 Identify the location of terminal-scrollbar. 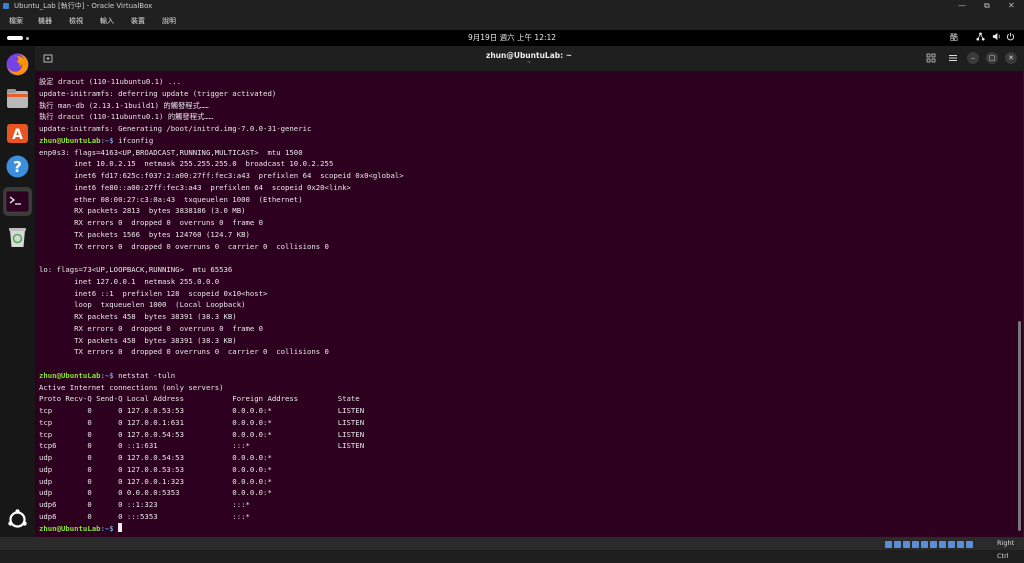
(1019, 426).